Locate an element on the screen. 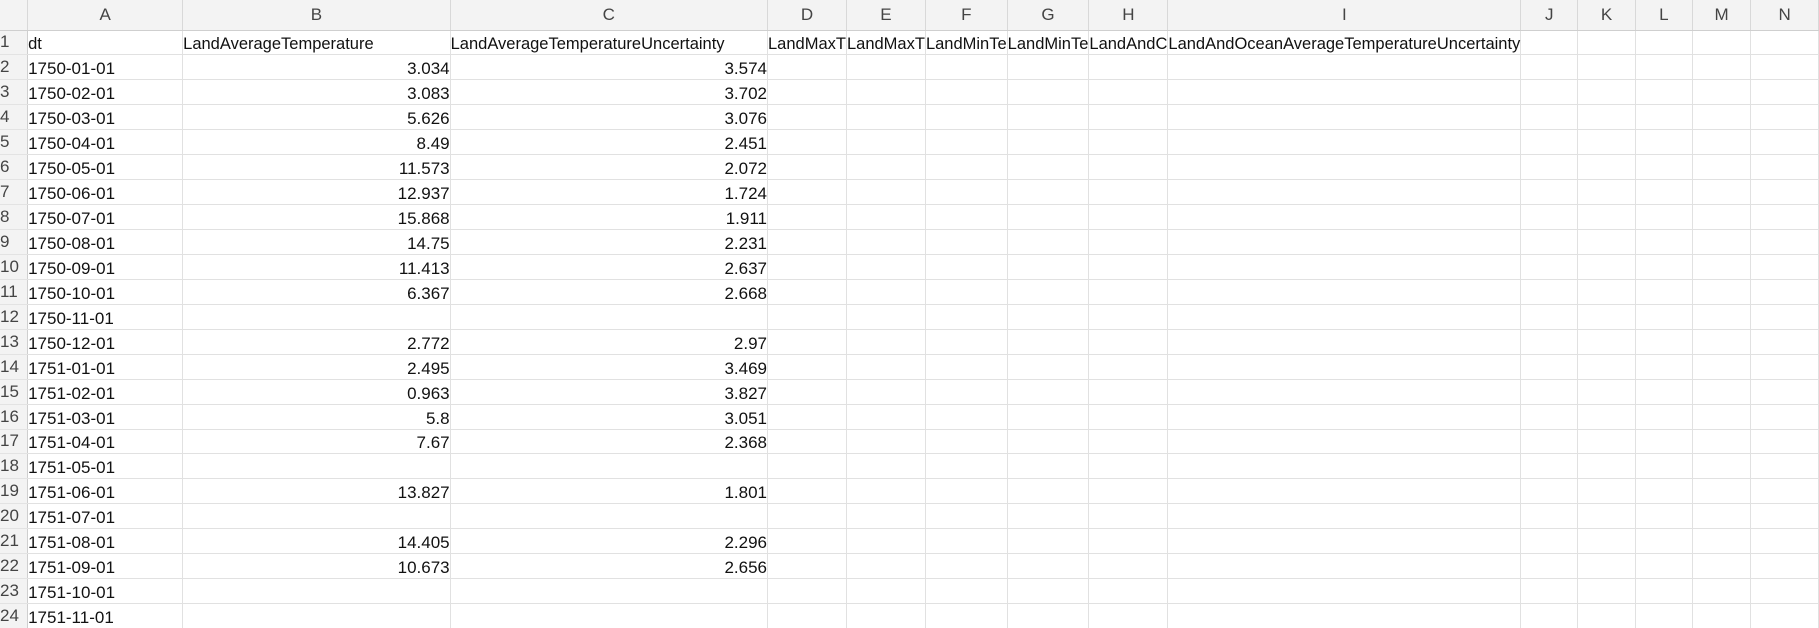 The image size is (1819, 628). cell-date: 1751-05-01 is located at coordinates (105, 466).